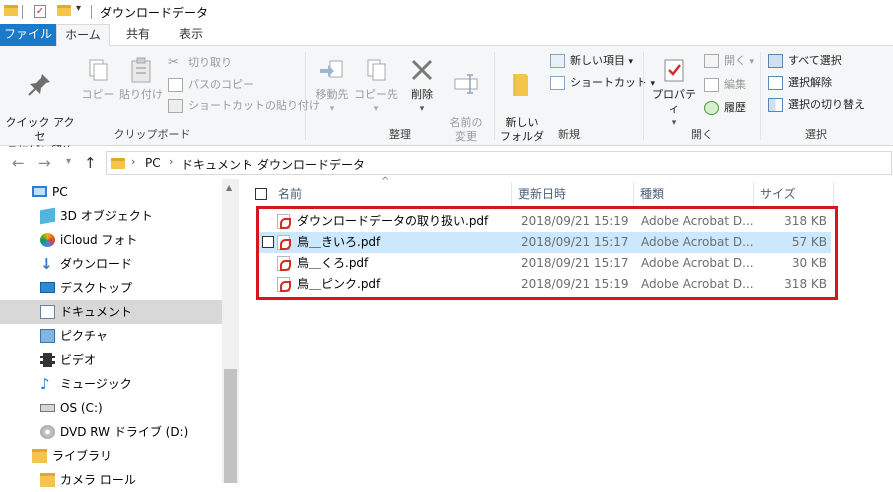 The width and height of the screenshot is (893, 492). I want to click on open-group-label: 開く, so click(702, 134).